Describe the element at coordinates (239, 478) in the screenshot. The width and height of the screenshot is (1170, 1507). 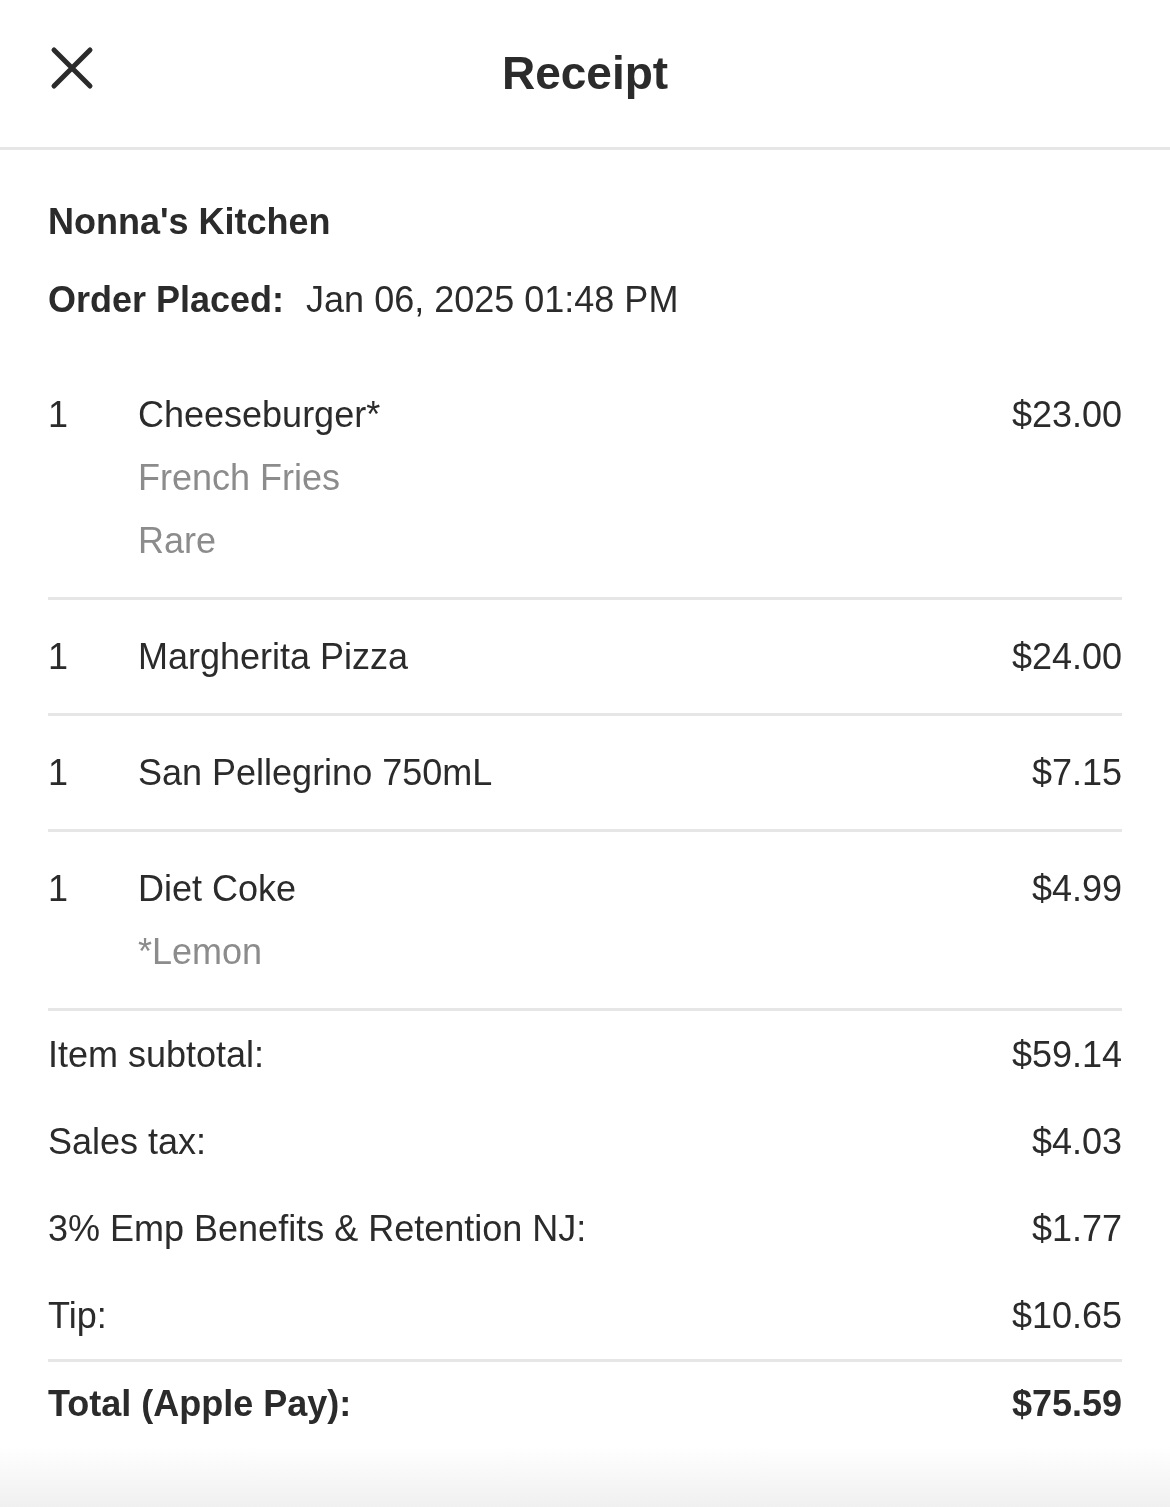
I see `item-modifier: French Fries` at that location.